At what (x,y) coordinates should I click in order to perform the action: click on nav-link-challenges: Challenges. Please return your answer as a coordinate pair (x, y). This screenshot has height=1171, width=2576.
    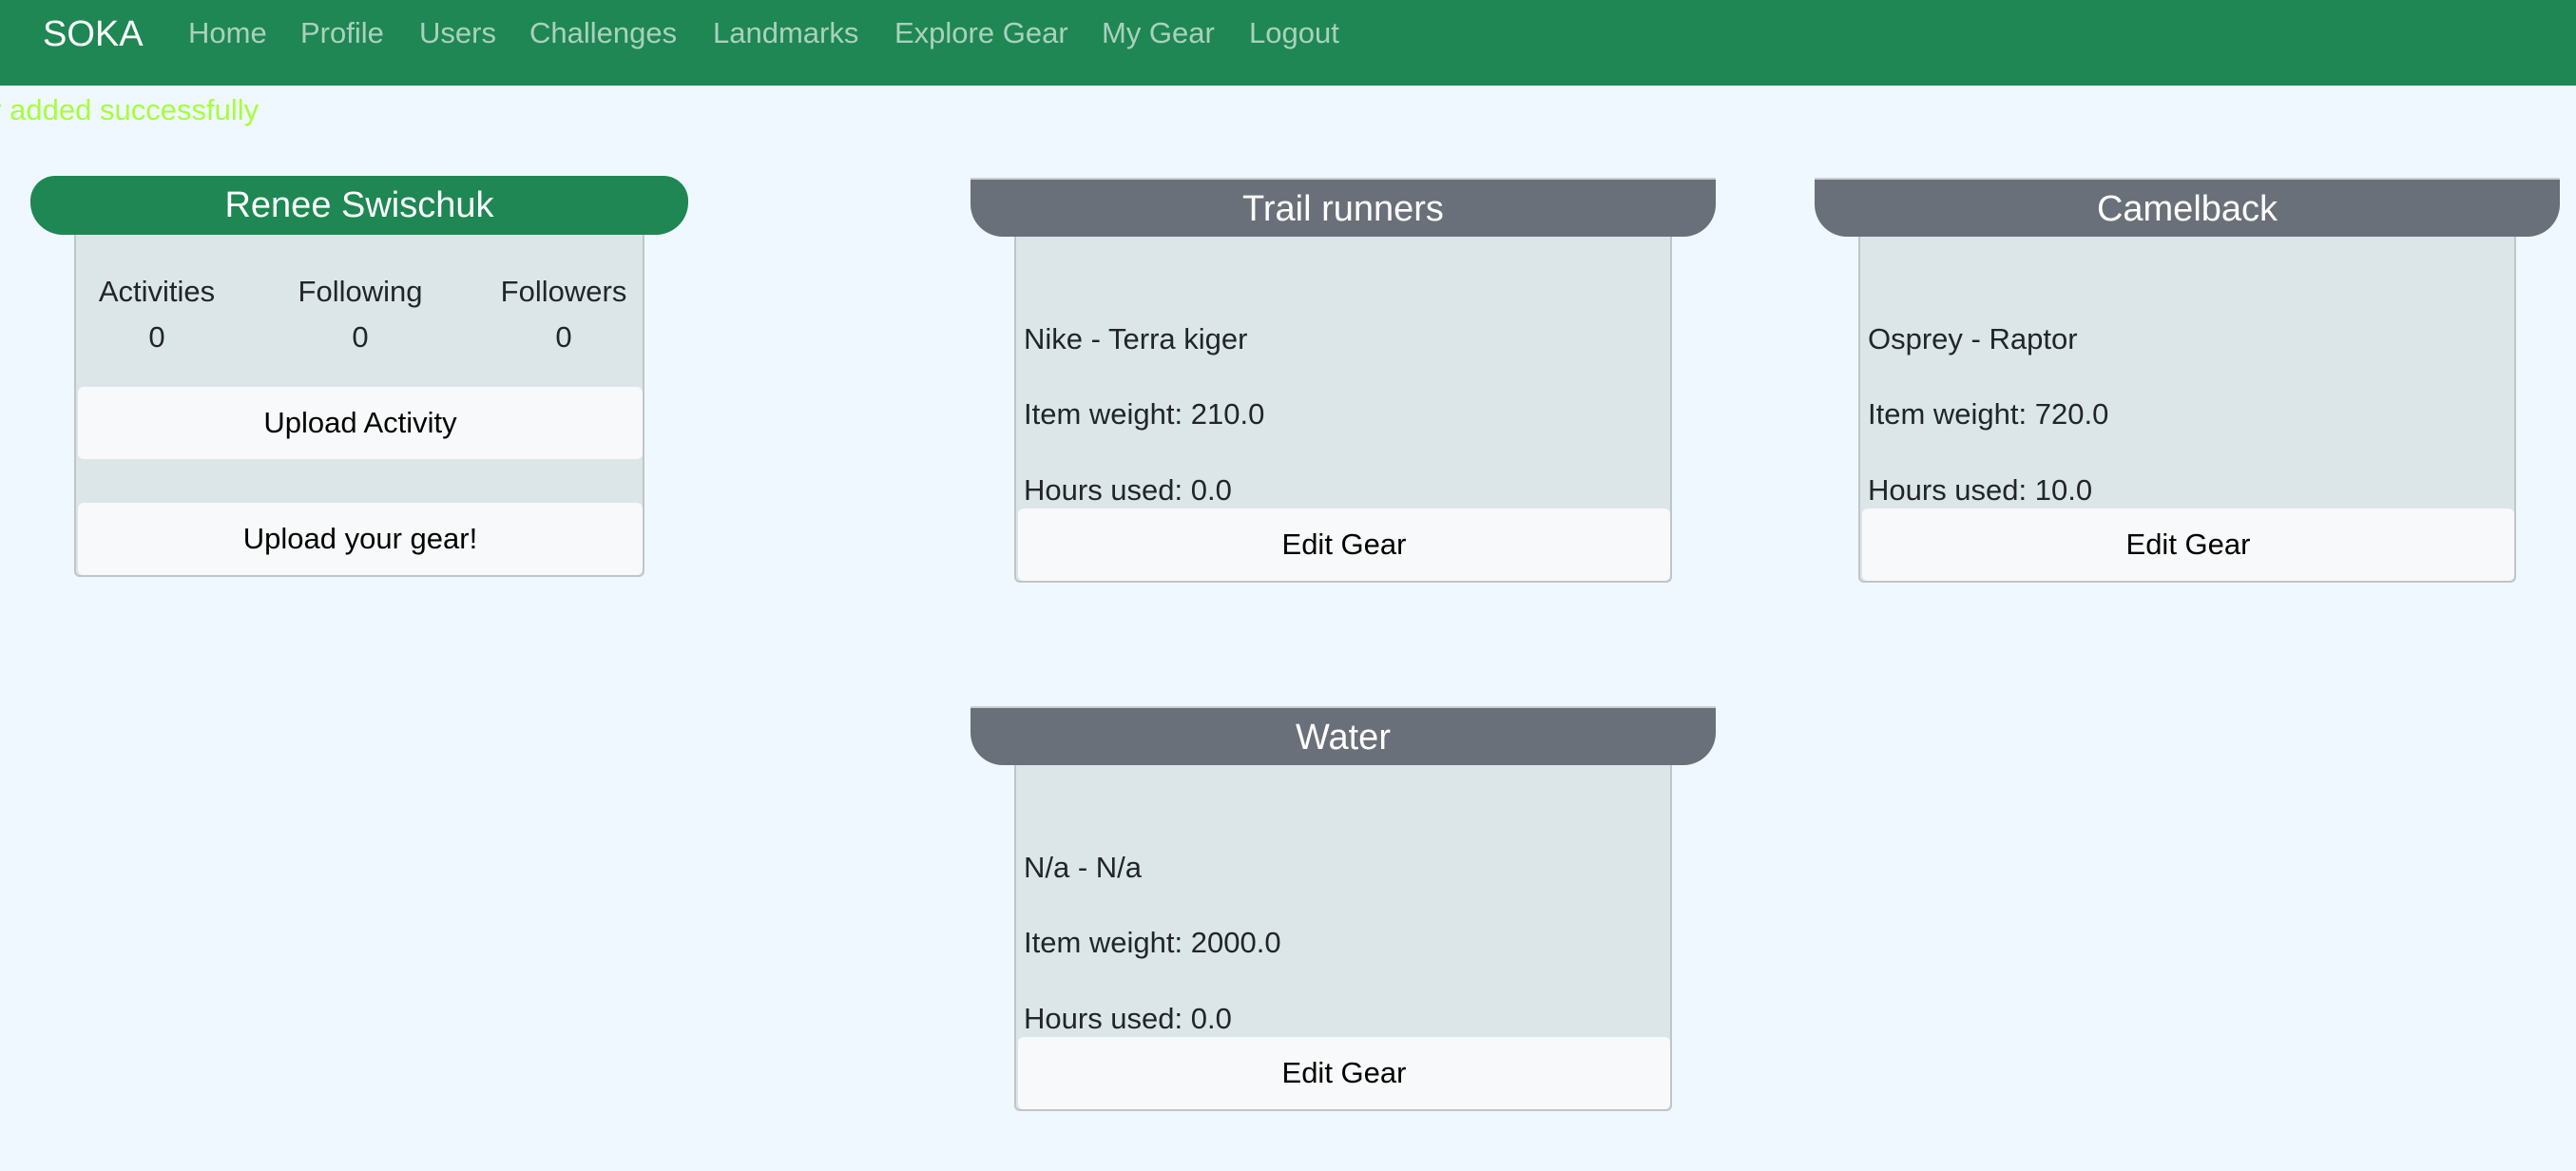
    Looking at the image, I should click on (603, 33).